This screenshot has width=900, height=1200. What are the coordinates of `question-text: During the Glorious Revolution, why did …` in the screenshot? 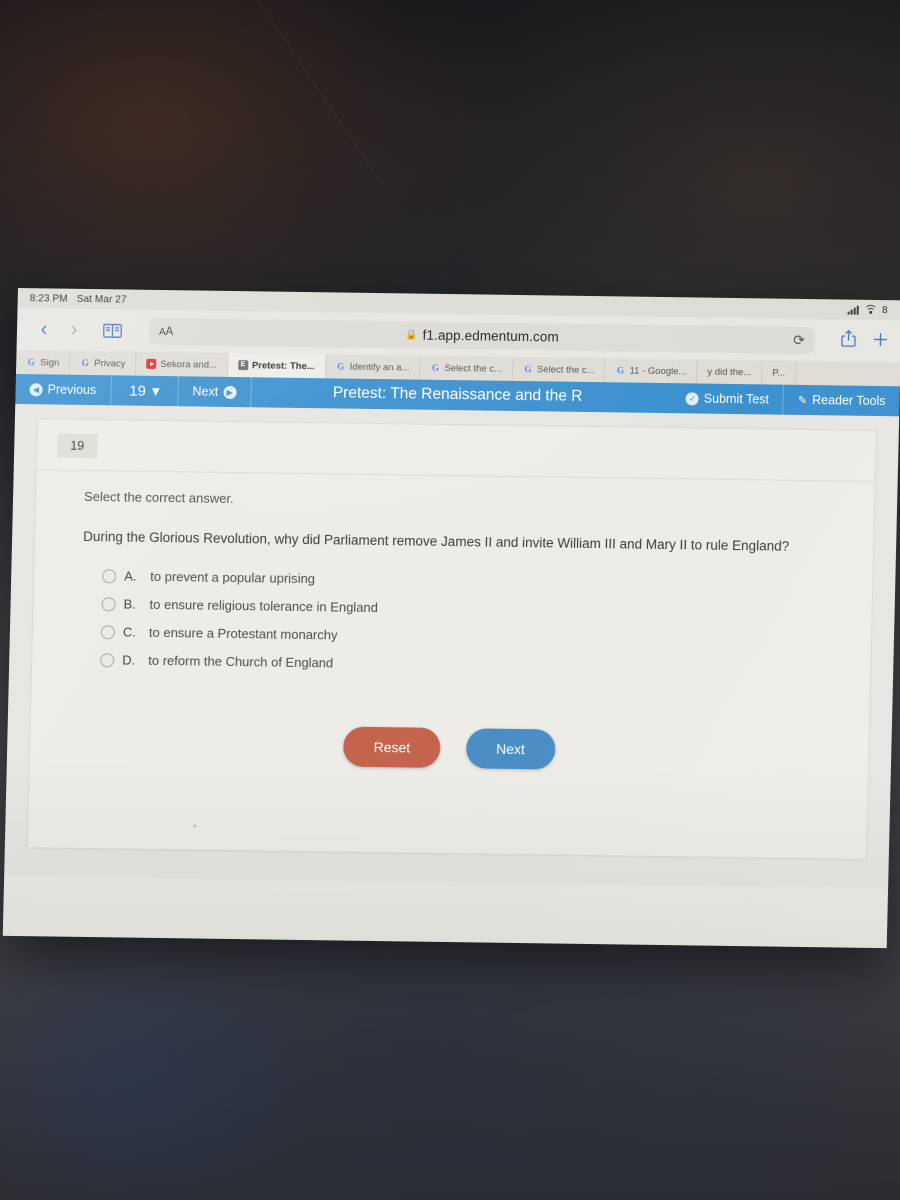 It's located at (436, 541).